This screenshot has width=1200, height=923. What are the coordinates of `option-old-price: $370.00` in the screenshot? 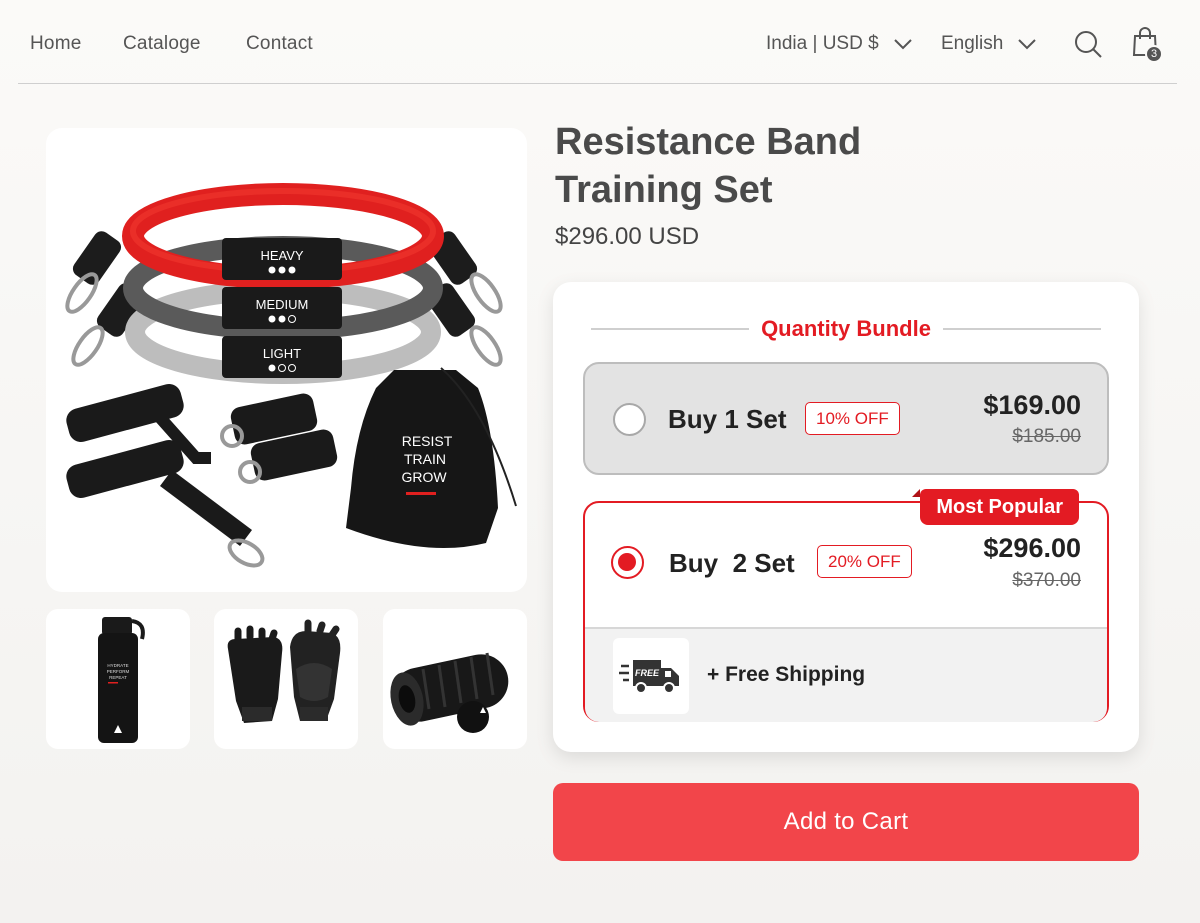 It's located at (1046, 580).